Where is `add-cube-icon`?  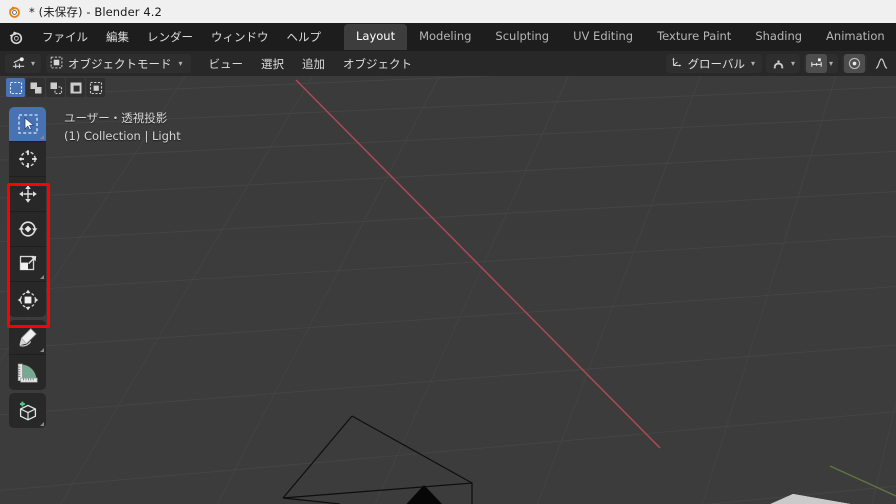 add-cube-icon is located at coordinates (27, 411).